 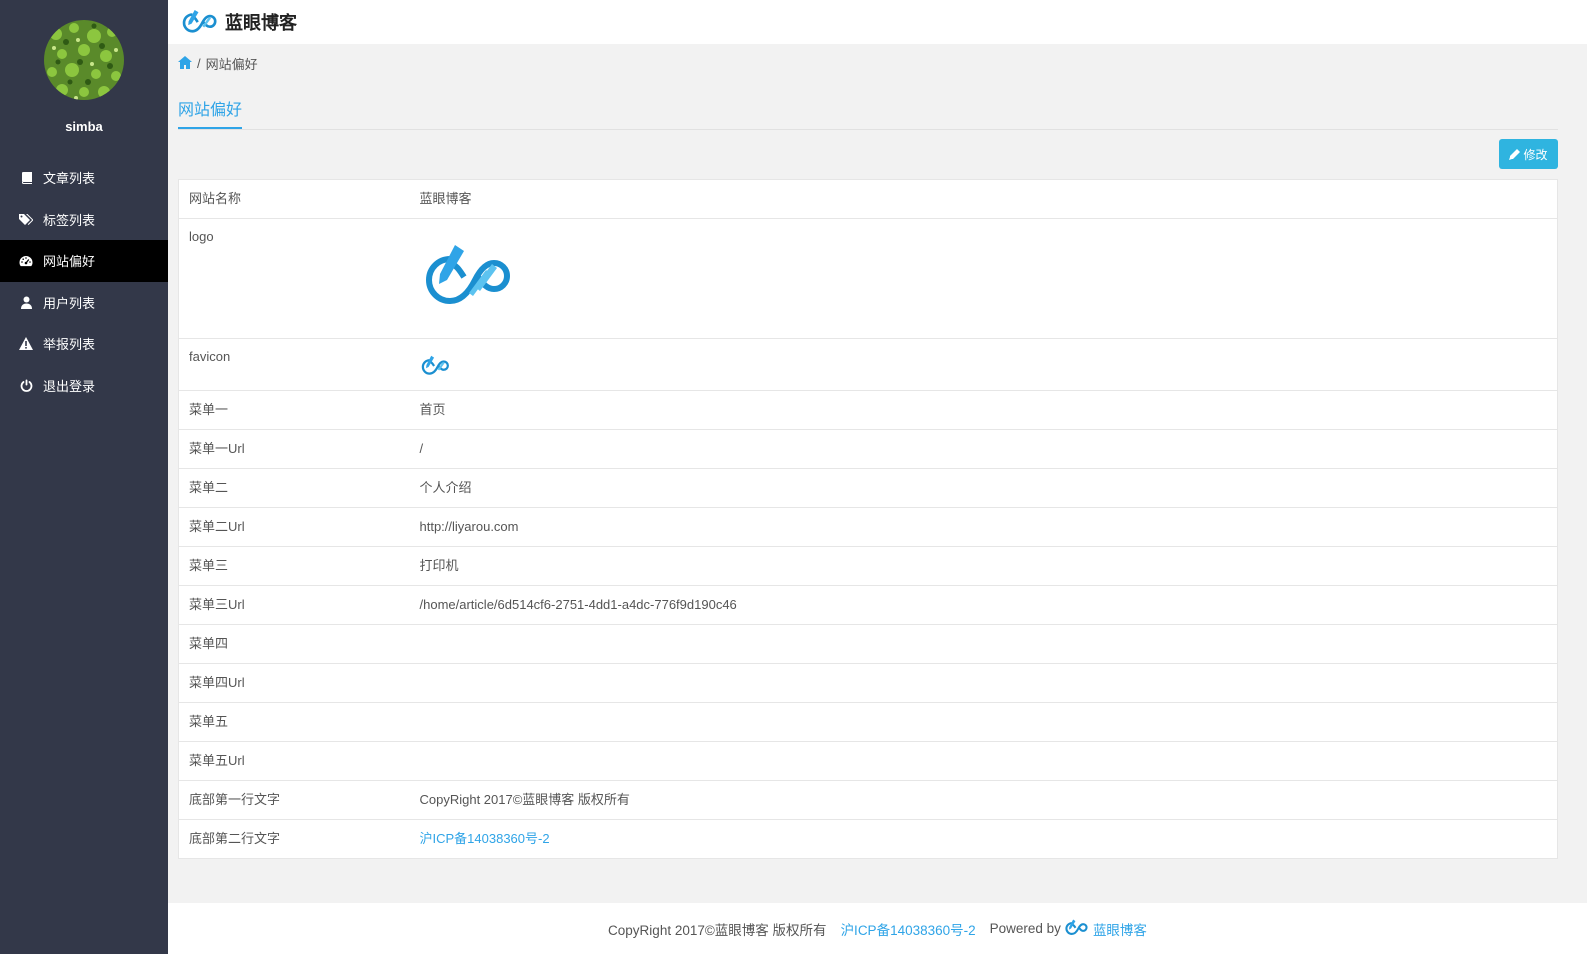 I want to click on row-key: 网站名称, so click(x=294, y=199).